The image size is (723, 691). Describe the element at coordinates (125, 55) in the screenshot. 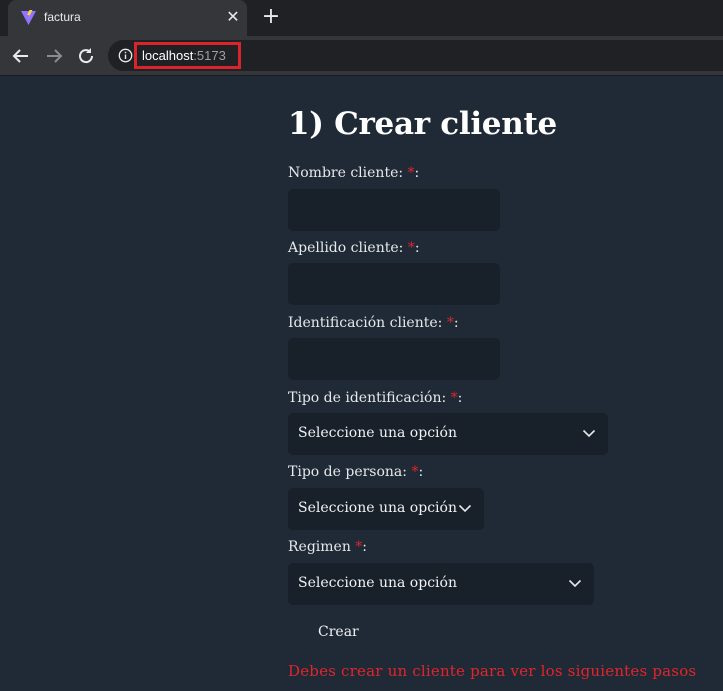

I see `info-icon` at that location.